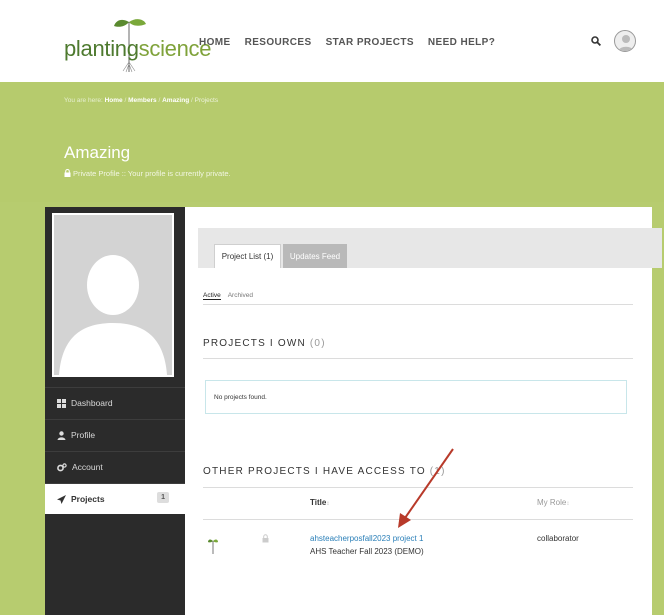 This screenshot has height=615, width=664. I want to click on annotation-arrow, so click(426, 488).